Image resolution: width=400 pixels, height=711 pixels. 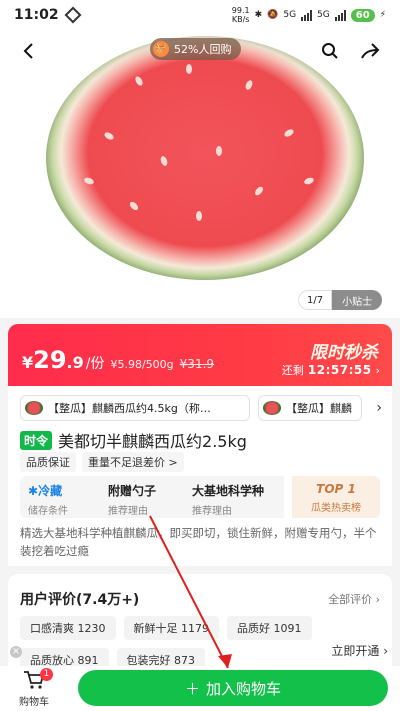 I want to click on chevron-left-icon, so click(x=28, y=51).